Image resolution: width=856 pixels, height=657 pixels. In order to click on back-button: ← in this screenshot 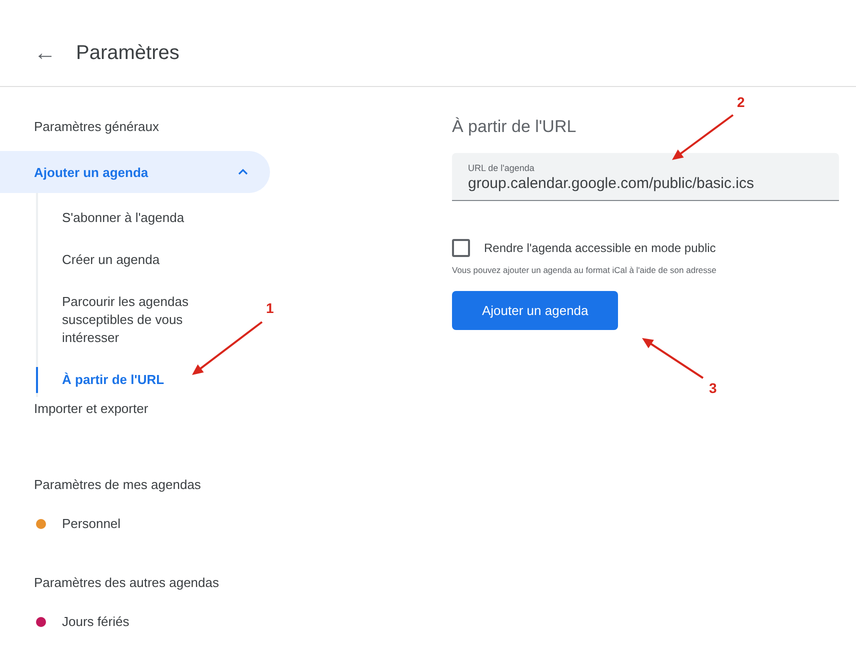, I will do `click(45, 53)`.